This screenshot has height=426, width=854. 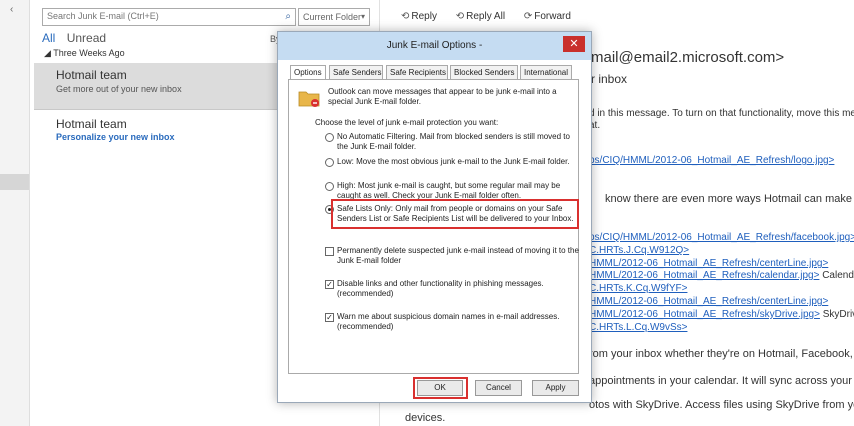 I want to click on selected-folder, so click(x=14, y=182).